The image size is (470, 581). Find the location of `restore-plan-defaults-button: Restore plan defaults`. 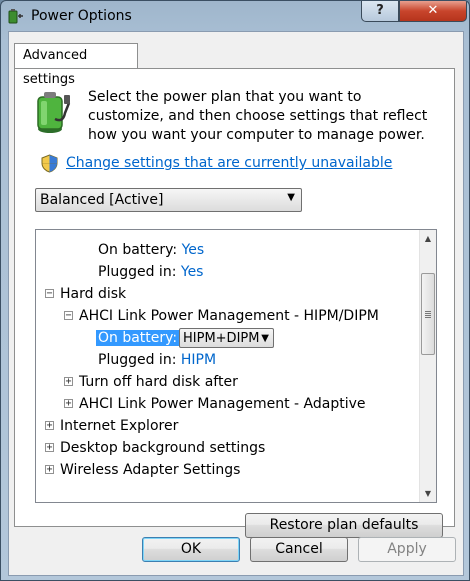

restore-plan-defaults-button: Restore plan defaults is located at coordinates (344, 525).